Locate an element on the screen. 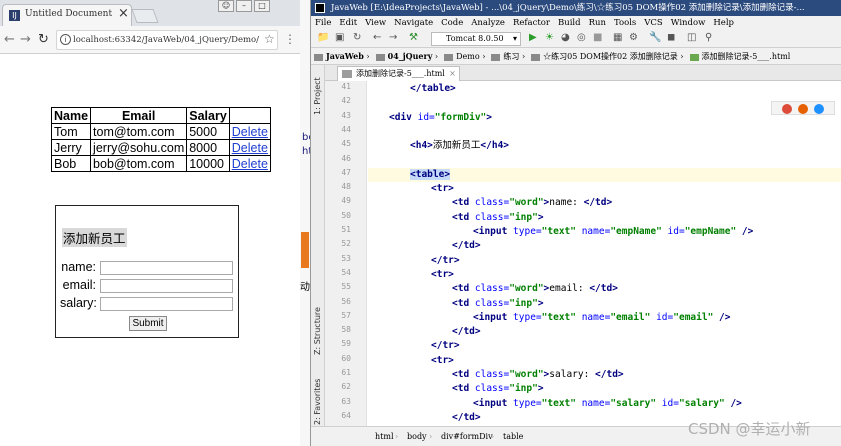 The width and height of the screenshot is (841, 446). code-line-content: <td class="word">email: </td> is located at coordinates (493, 288).